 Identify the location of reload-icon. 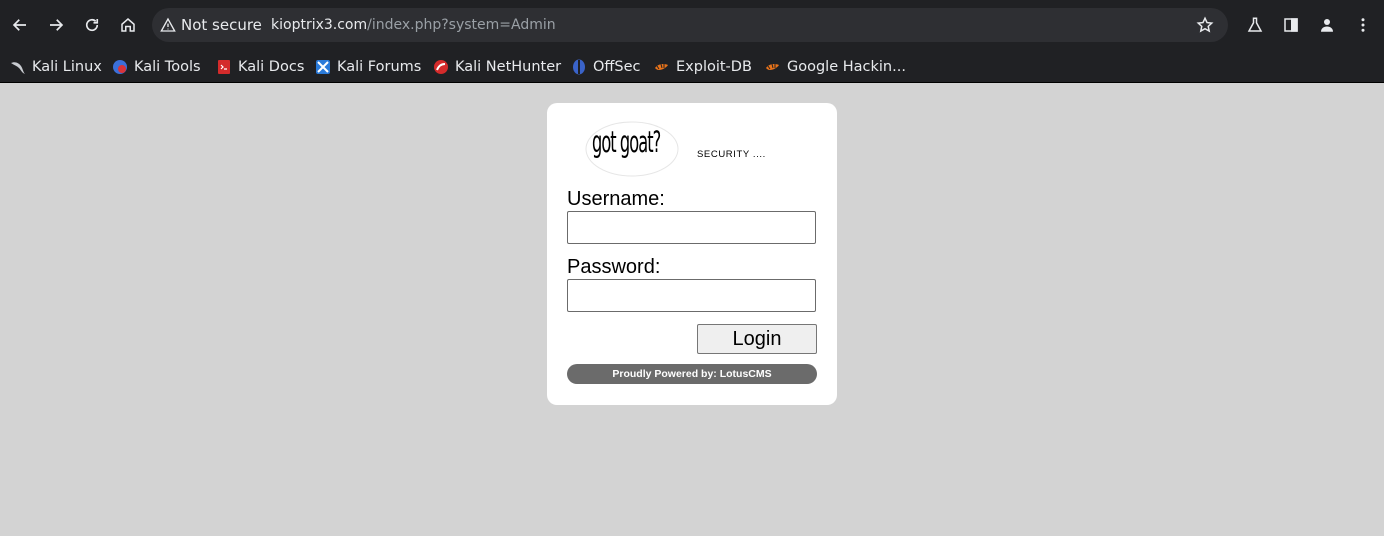
(92, 25).